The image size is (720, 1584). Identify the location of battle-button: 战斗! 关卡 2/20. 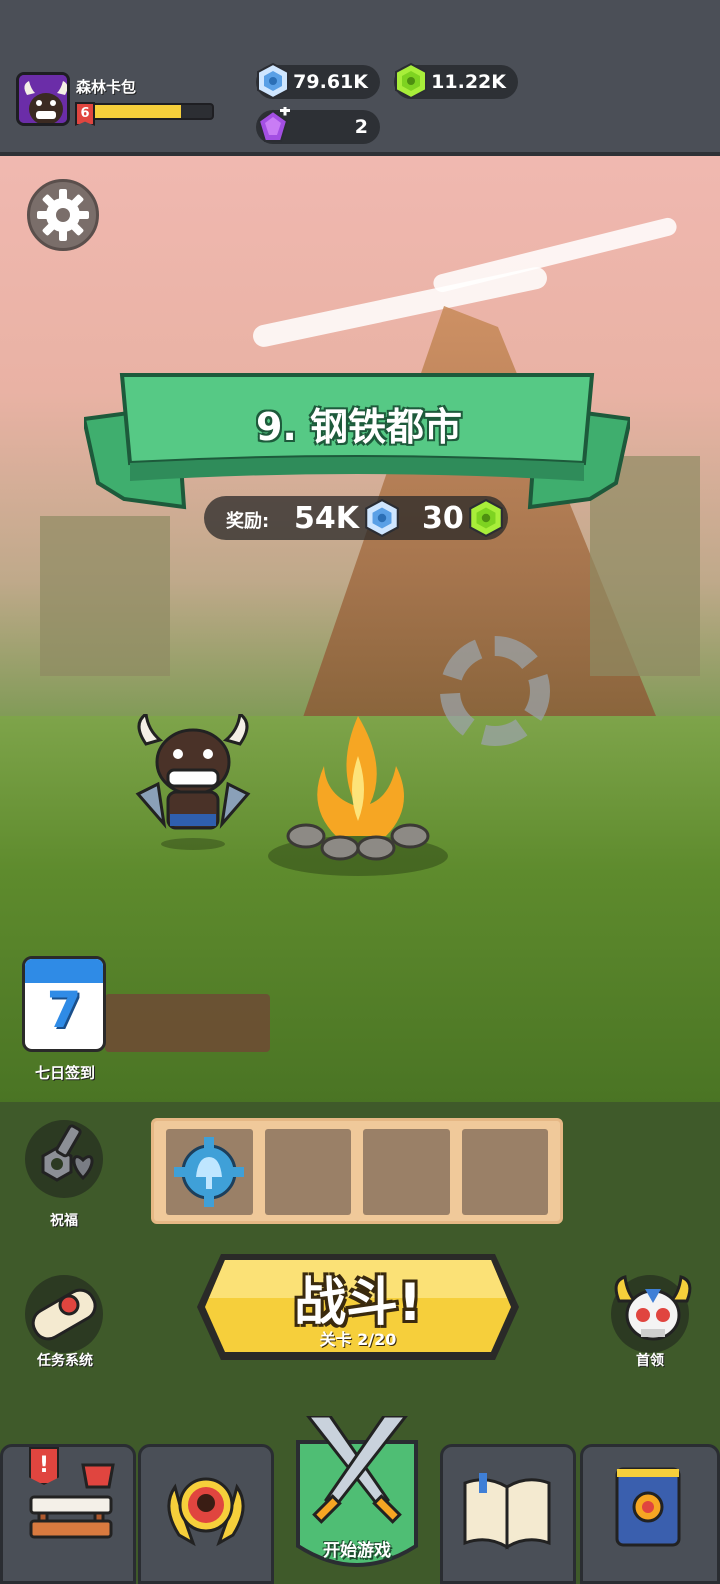
(358, 1307).